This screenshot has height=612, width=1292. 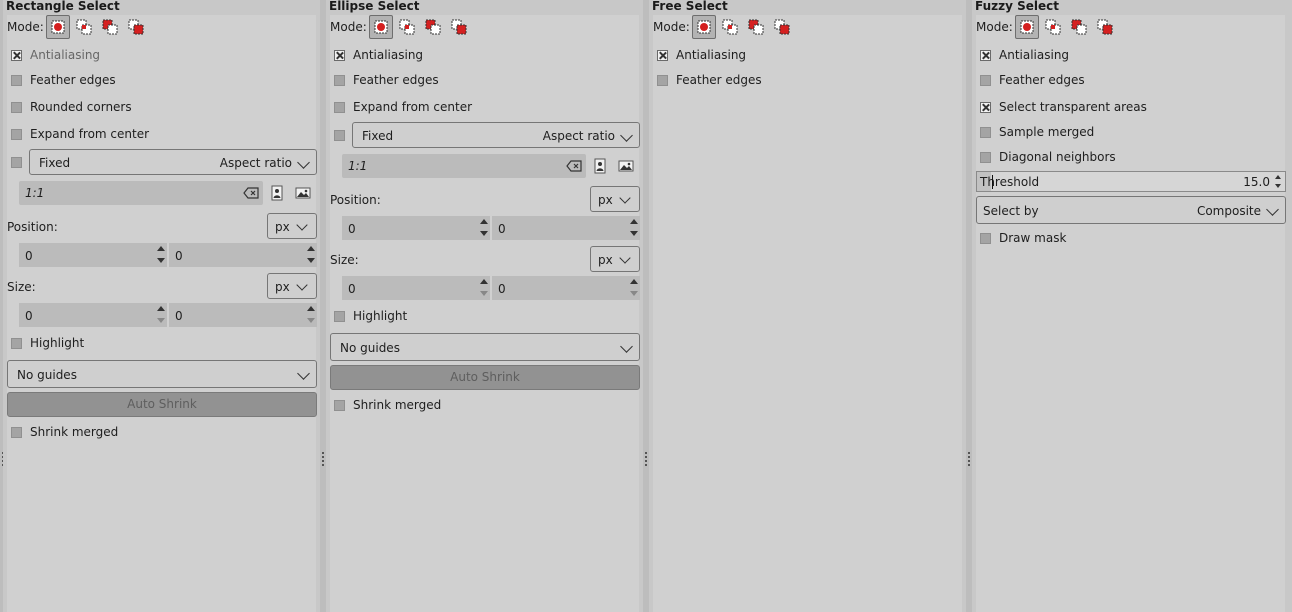 I want to click on diagonal-neighbors-checkbox, so click(x=985, y=157).